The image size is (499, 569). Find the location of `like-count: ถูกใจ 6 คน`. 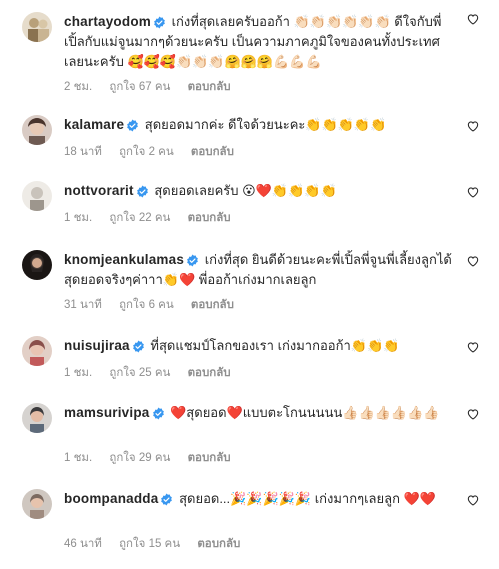

like-count: ถูกใจ 6 คน is located at coordinates (146, 305).